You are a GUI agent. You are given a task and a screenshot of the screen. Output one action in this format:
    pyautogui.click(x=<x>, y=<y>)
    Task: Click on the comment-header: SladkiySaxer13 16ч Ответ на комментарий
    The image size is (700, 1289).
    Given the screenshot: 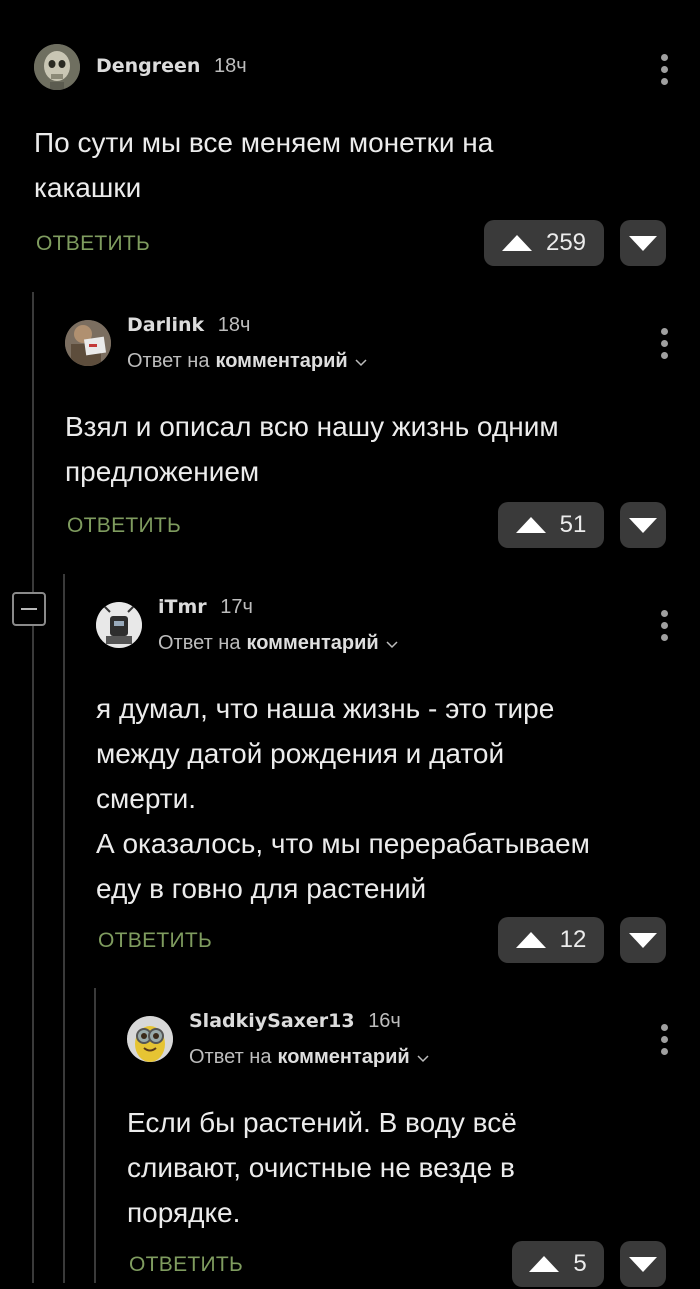 What is the action you would take?
    pyautogui.click(x=413, y=1048)
    